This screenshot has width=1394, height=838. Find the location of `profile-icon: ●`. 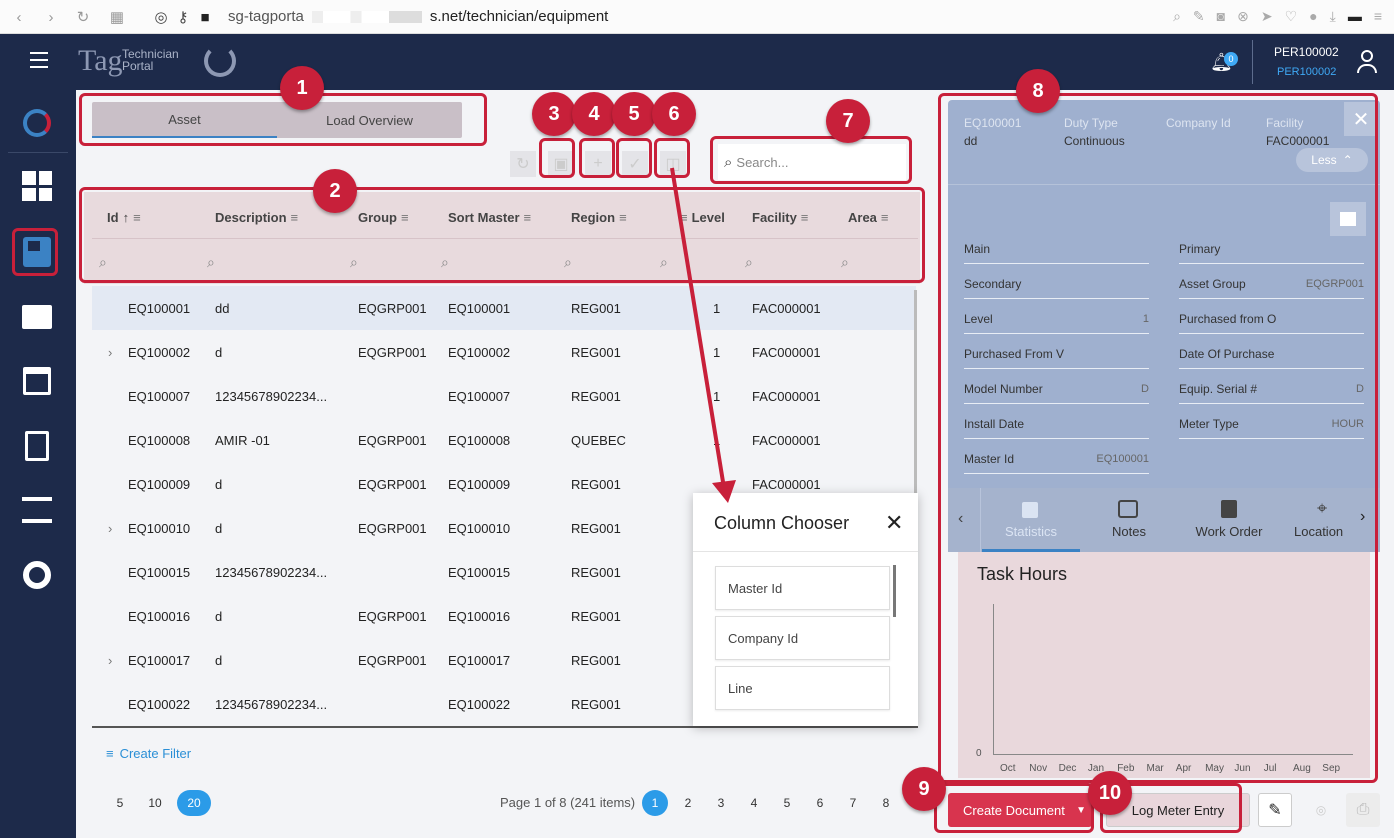

profile-icon: ● is located at coordinates (1313, 16).